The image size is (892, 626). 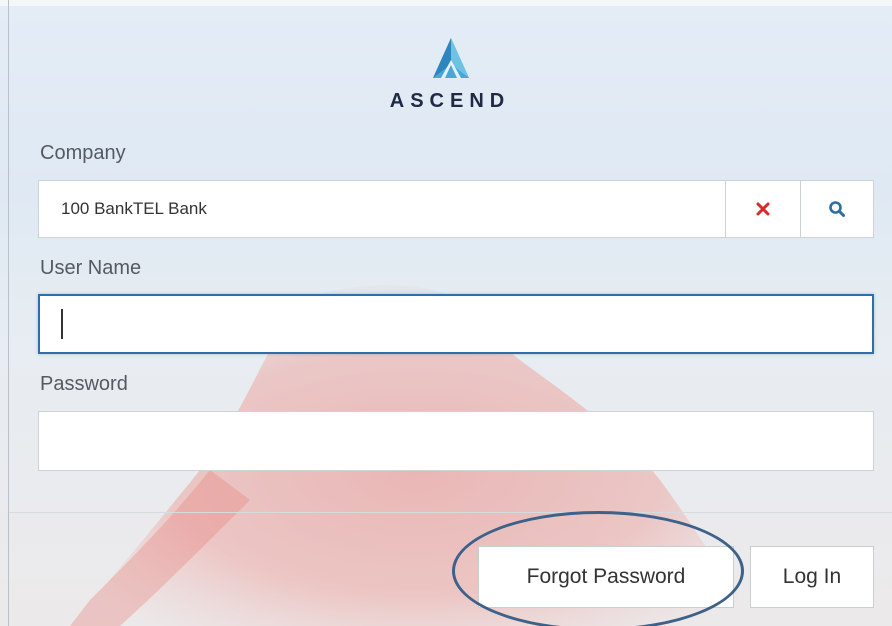 I want to click on company-search-button, so click(x=836, y=209).